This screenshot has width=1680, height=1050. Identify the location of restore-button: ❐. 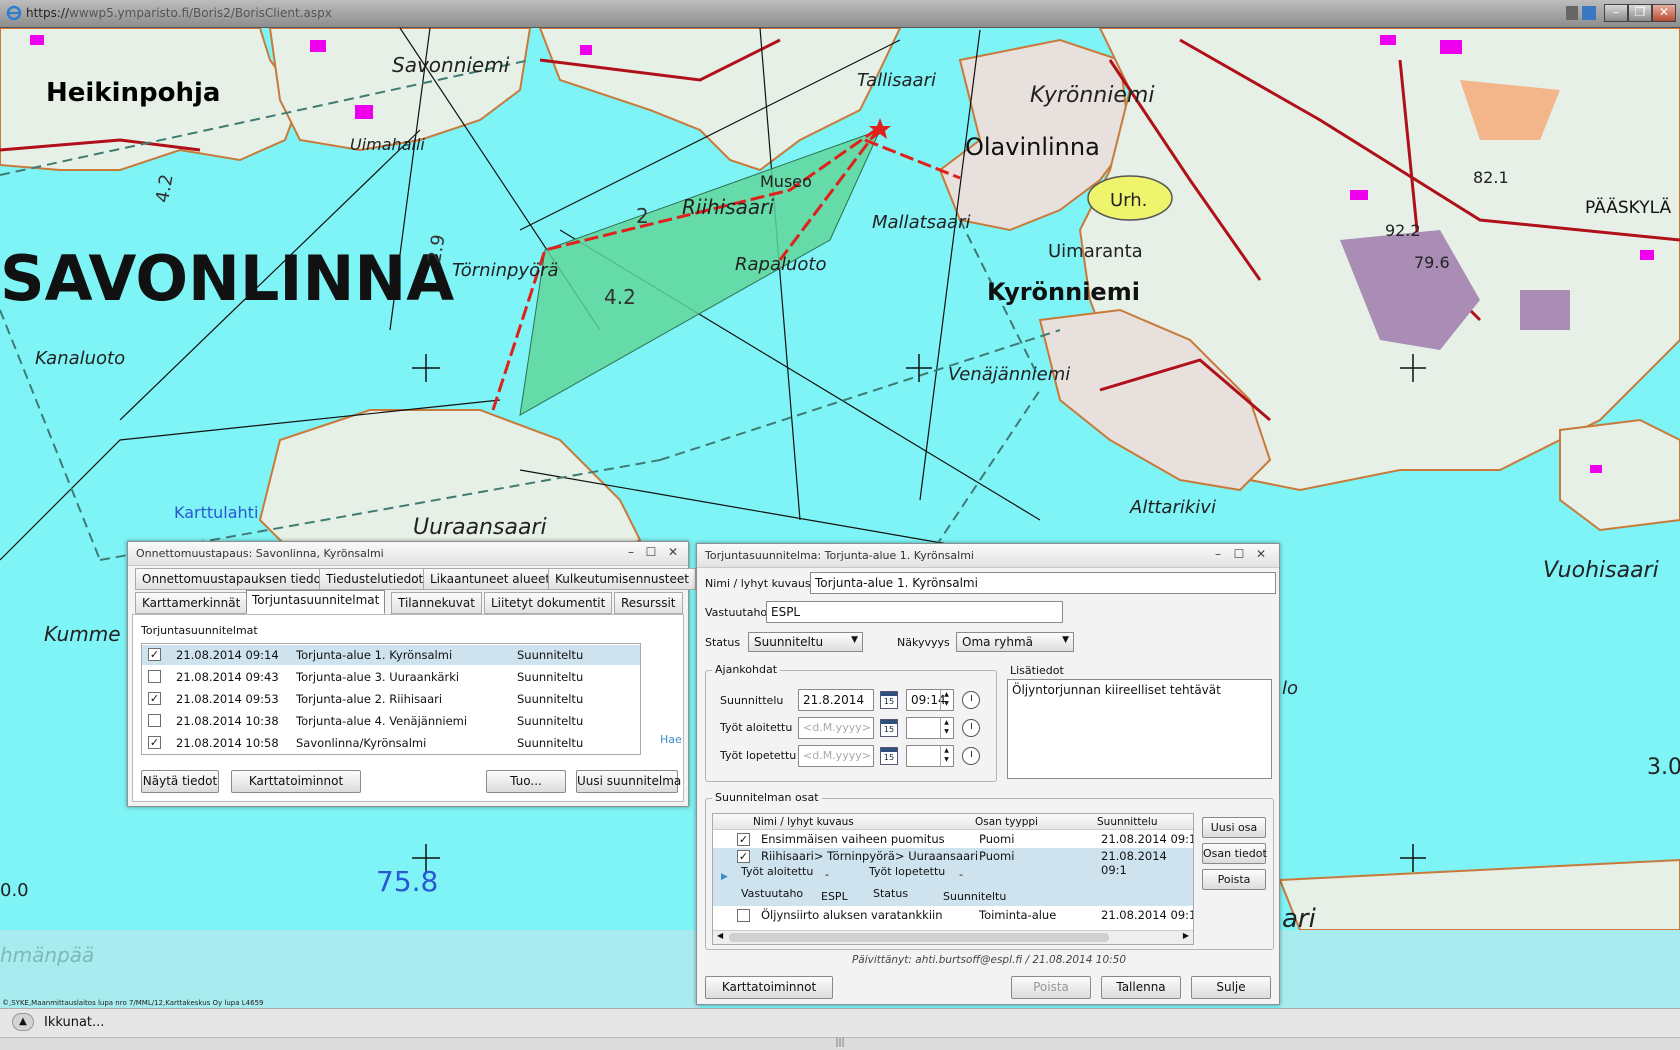
(1640, 13).